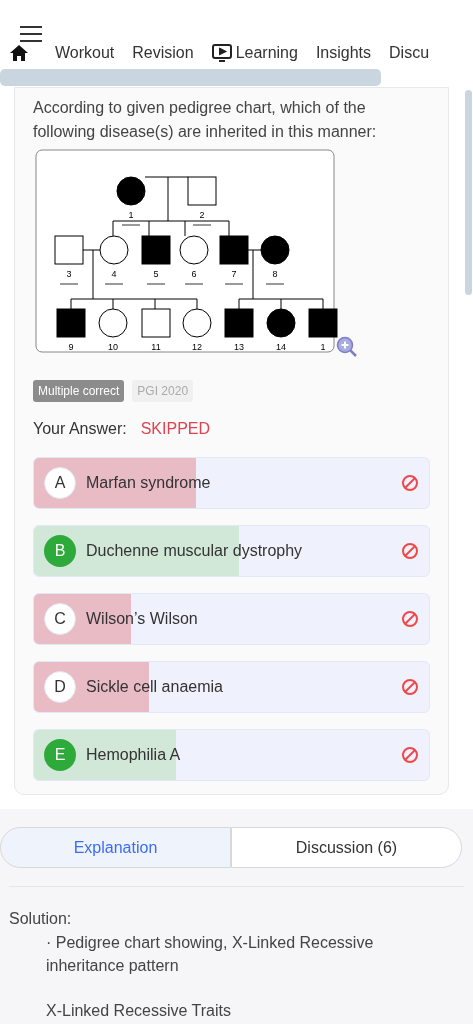 The width and height of the screenshot is (473, 1024). Describe the element at coordinates (205, 120) in the screenshot. I see `question-text: According to given pedigree chart, which of the following disease(s) are inherited in this manner:` at that location.